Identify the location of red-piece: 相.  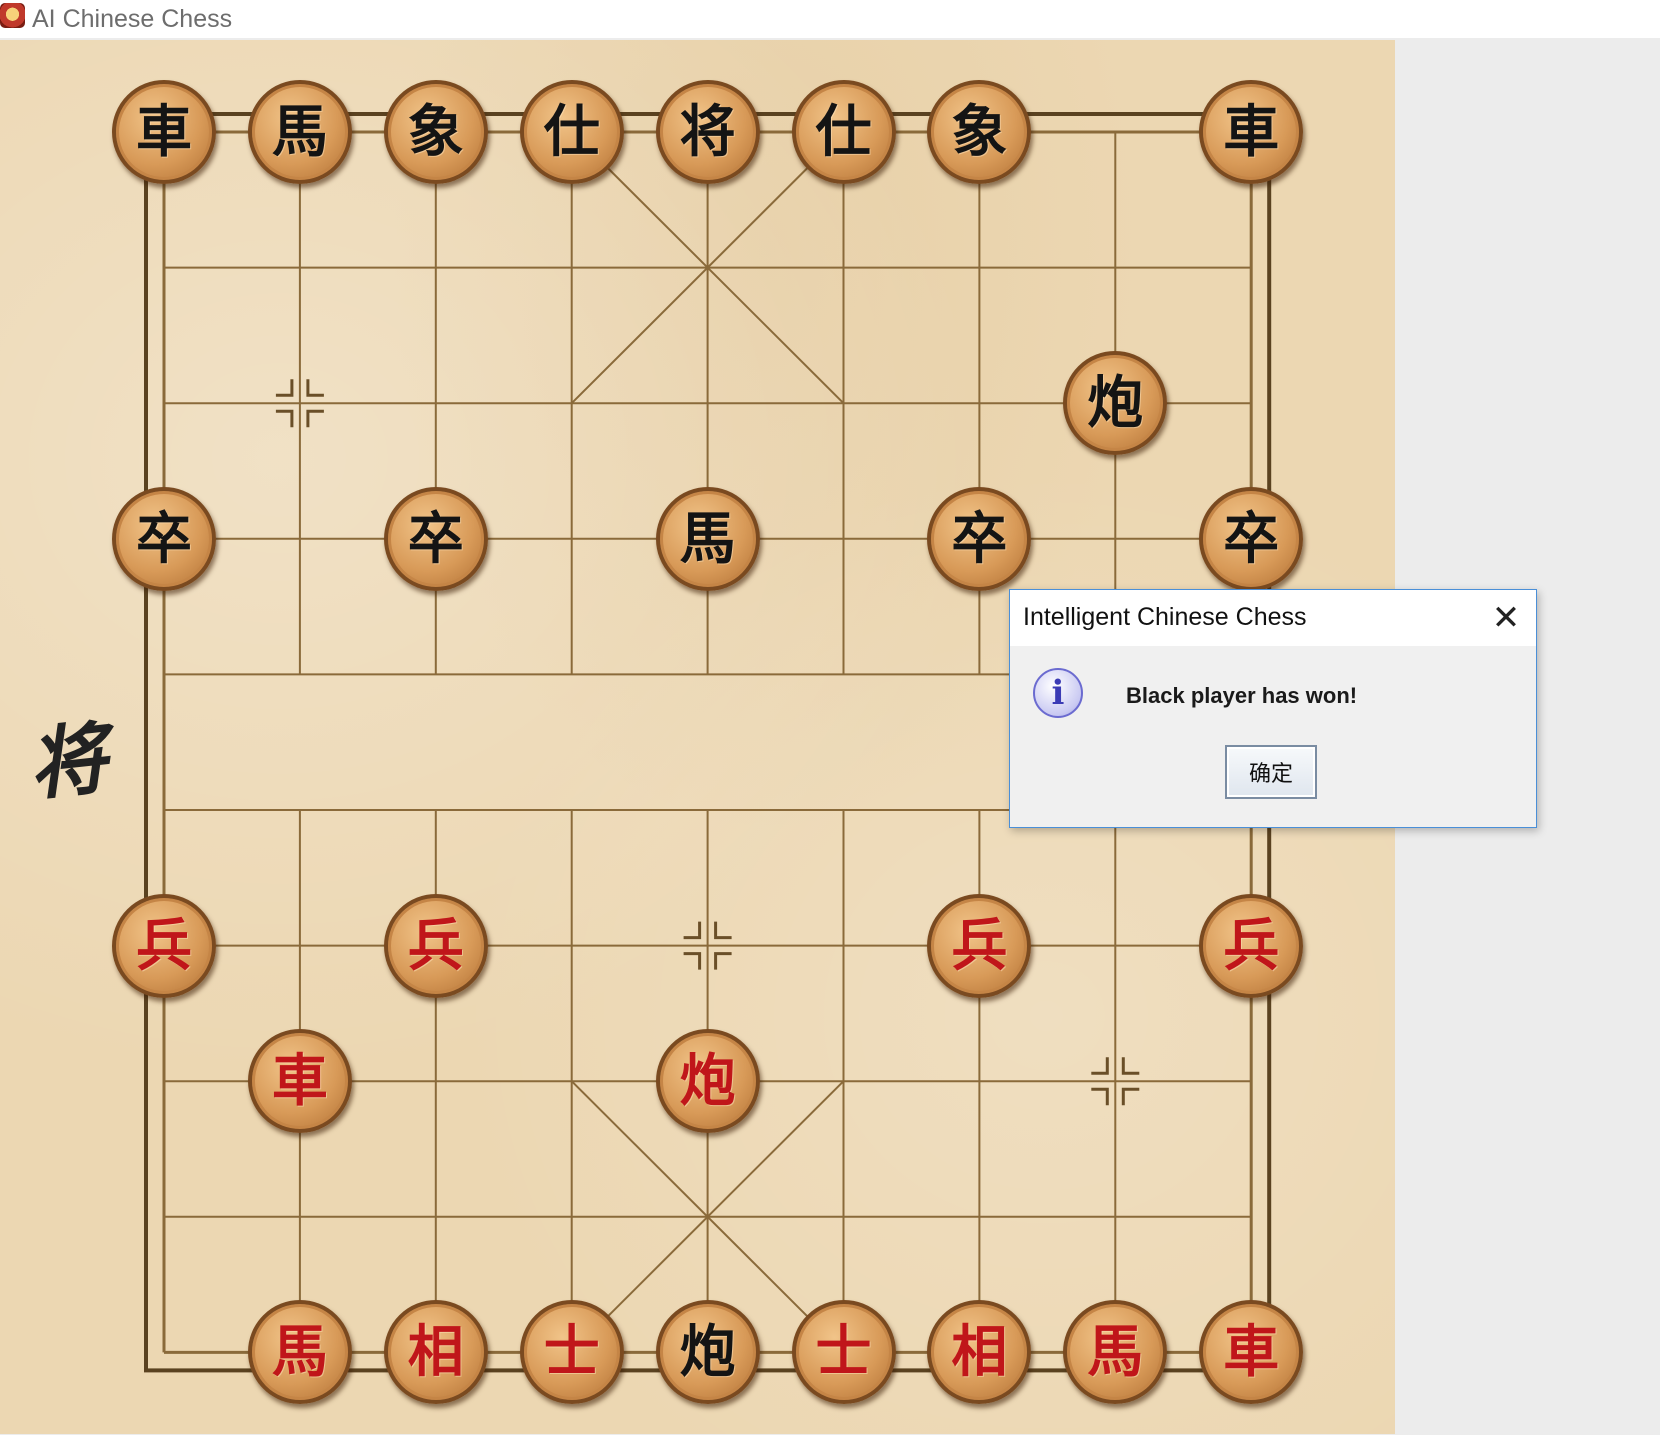
(435, 1352).